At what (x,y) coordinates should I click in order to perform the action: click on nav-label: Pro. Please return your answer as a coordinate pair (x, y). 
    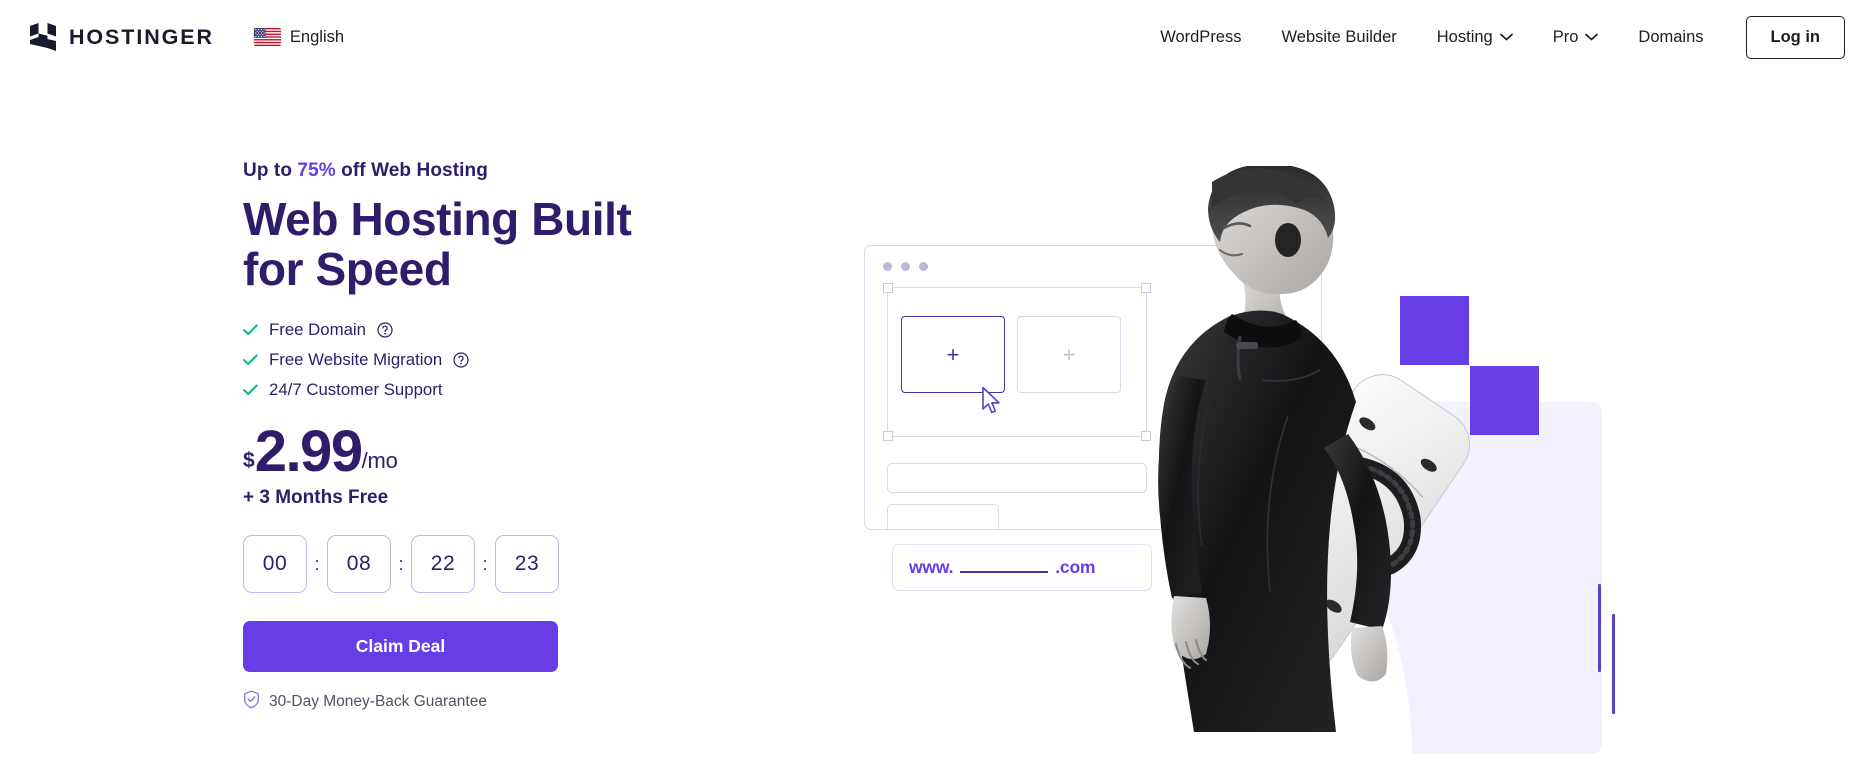
    Looking at the image, I should click on (1565, 36).